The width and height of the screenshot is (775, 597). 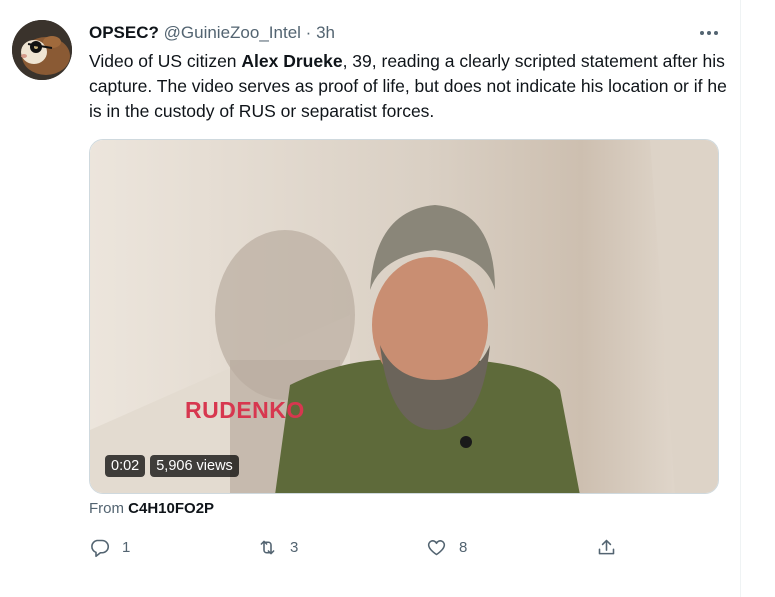 I want to click on author-name: OPSEC?, so click(x=124, y=32).